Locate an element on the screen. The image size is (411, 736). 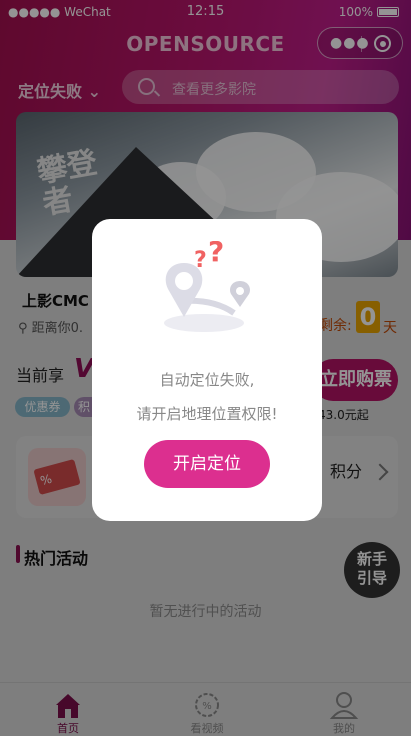
location-error-illustration-icon: ? ? is located at coordinates (207, 286).